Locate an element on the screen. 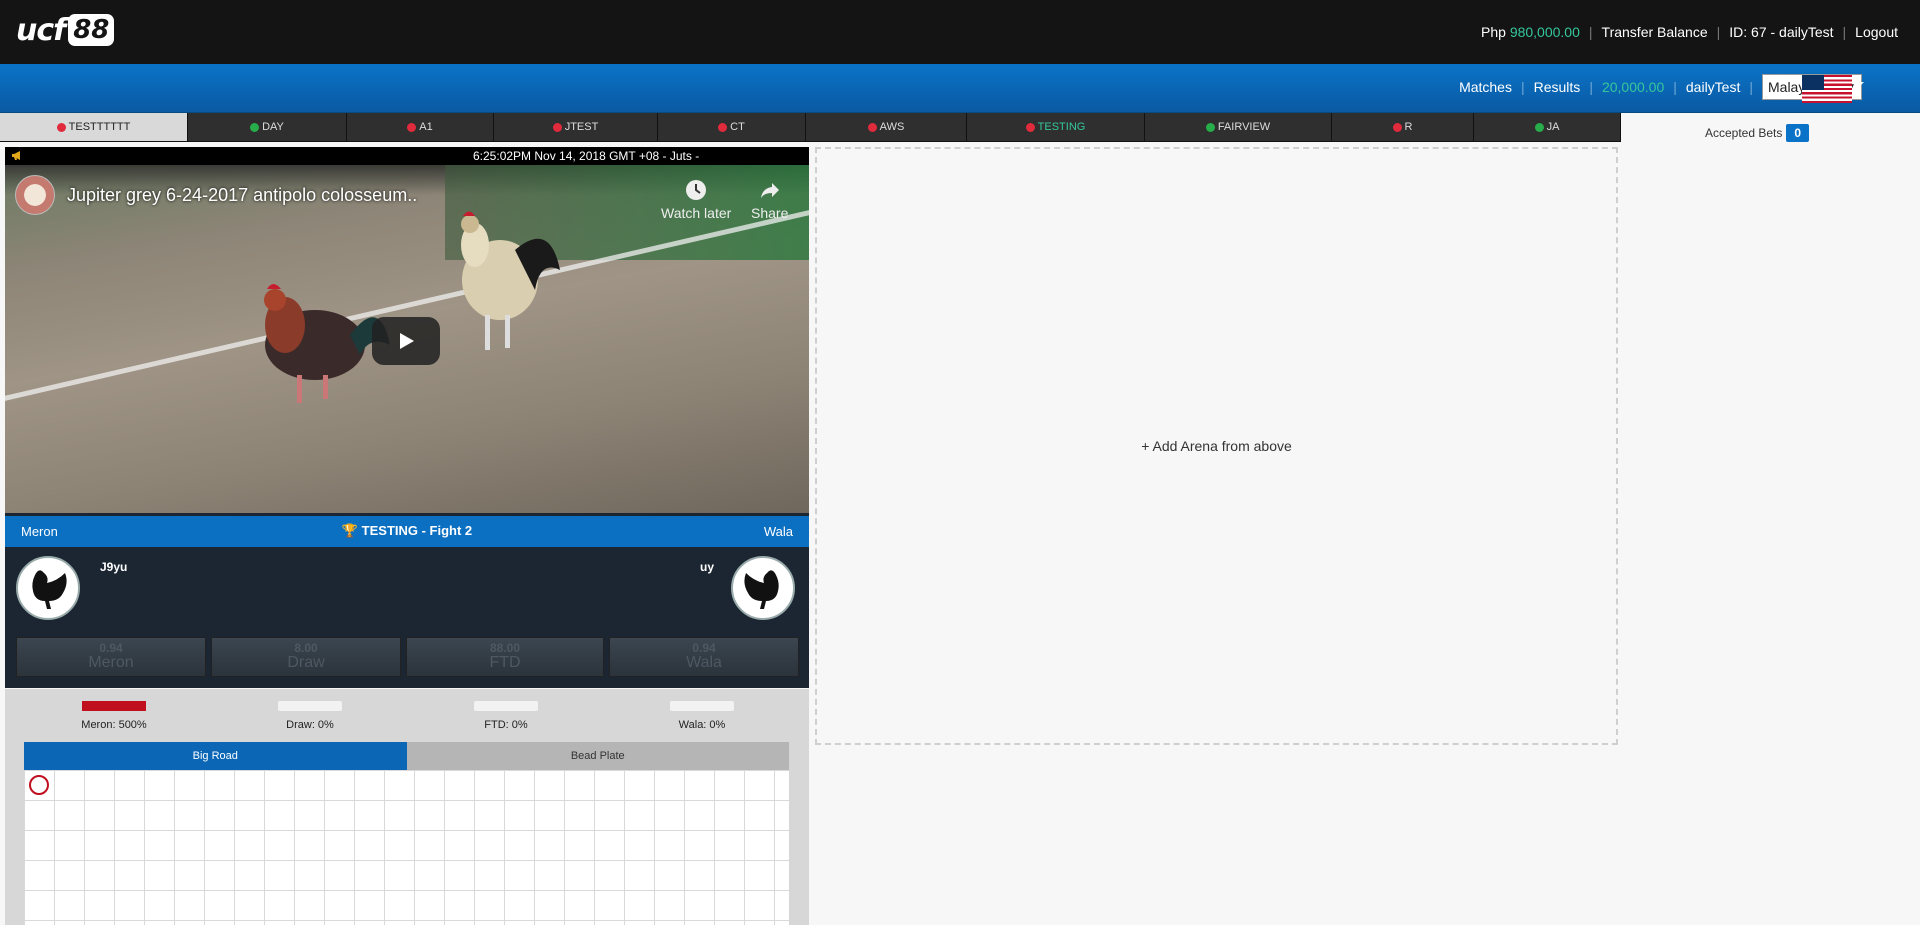 The width and height of the screenshot is (1920, 925). match-title-text: TESTING - Fight 2 is located at coordinates (417, 530).